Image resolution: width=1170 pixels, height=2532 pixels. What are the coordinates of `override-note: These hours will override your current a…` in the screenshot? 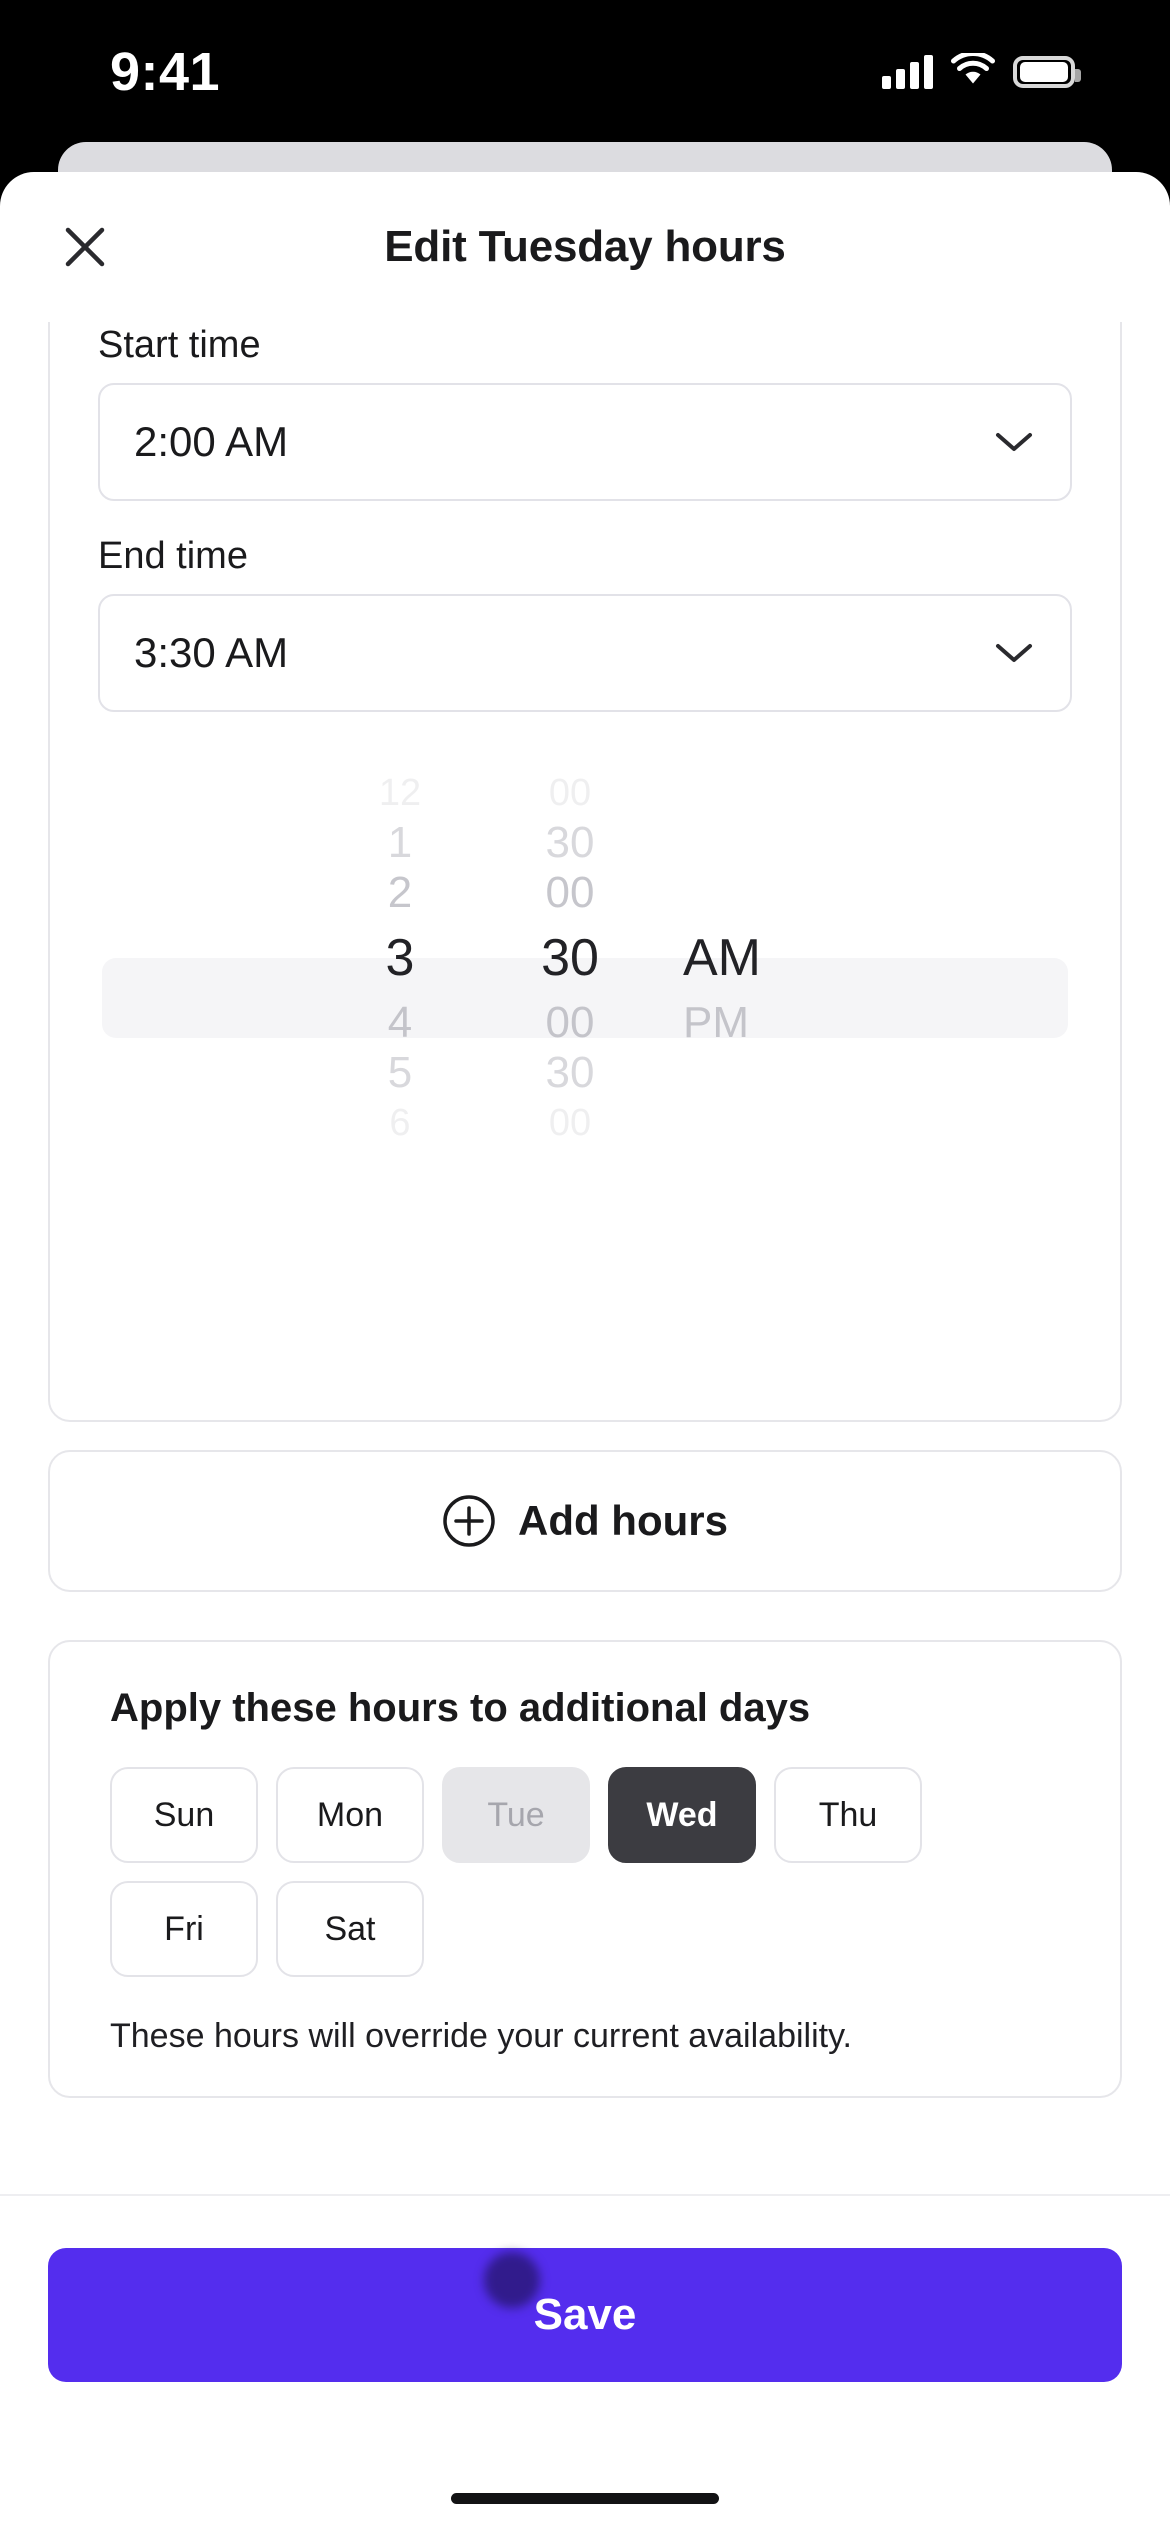 It's located at (481, 2036).